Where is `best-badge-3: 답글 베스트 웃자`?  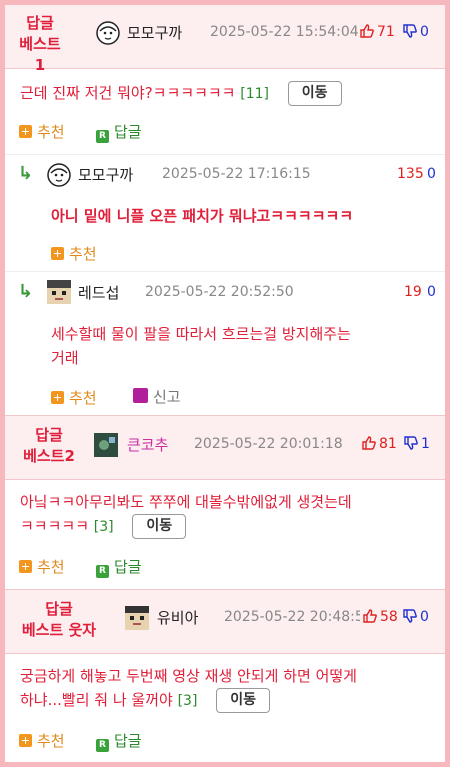 best-badge-3: 답글 베스트 웃자 is located at coordinates (59, 620).